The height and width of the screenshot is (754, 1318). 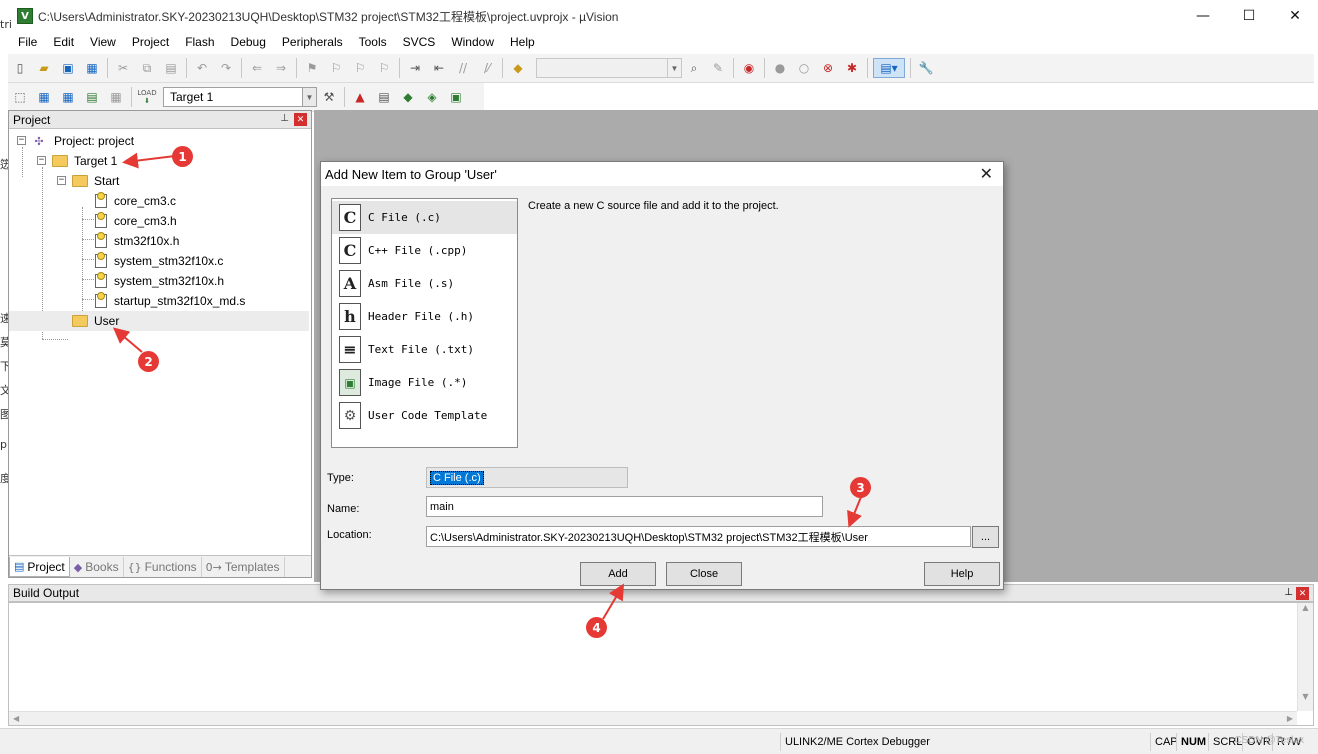 What do you see at coordinates (20, 68) in the screenshot?
I see `new-file-icon: ▯` at bounding box center [20, 68].